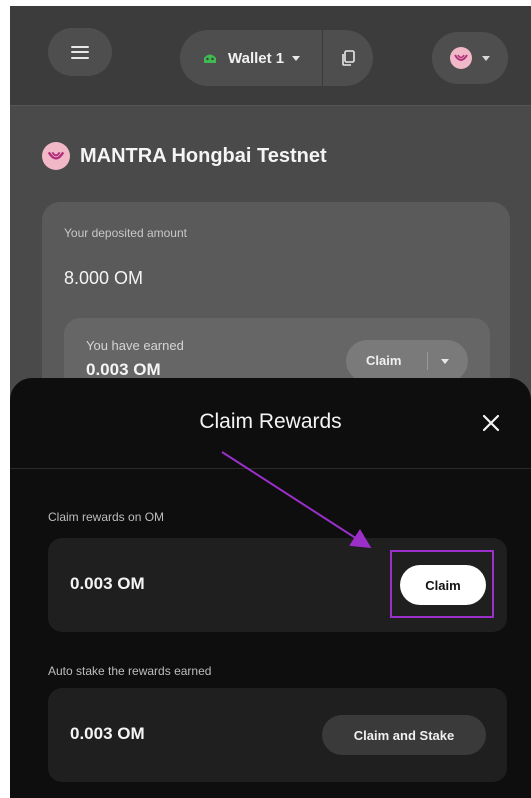 The height and width of the screenshot is (798, 531). I want to click on stake-amount: 0.003 OM, so click(107, 733).